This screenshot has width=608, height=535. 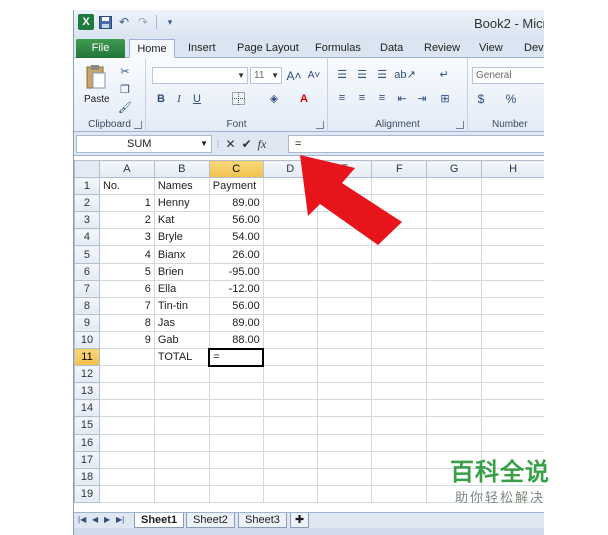 What do you see at coordinates (342, 98) in the screenshot?
I see `align-left-icon: ≡` at bounding box center [342, 98].